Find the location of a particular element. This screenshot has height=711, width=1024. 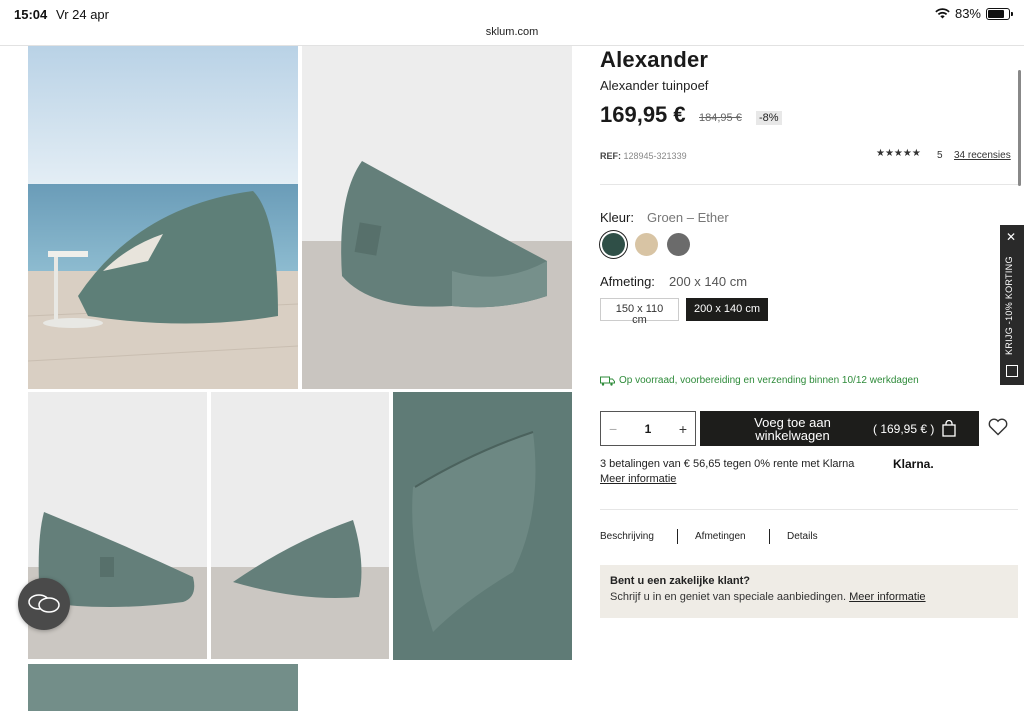

add-to-cart-label: Voeg toe aan winkelwagen is located at coordinates (792, 428).